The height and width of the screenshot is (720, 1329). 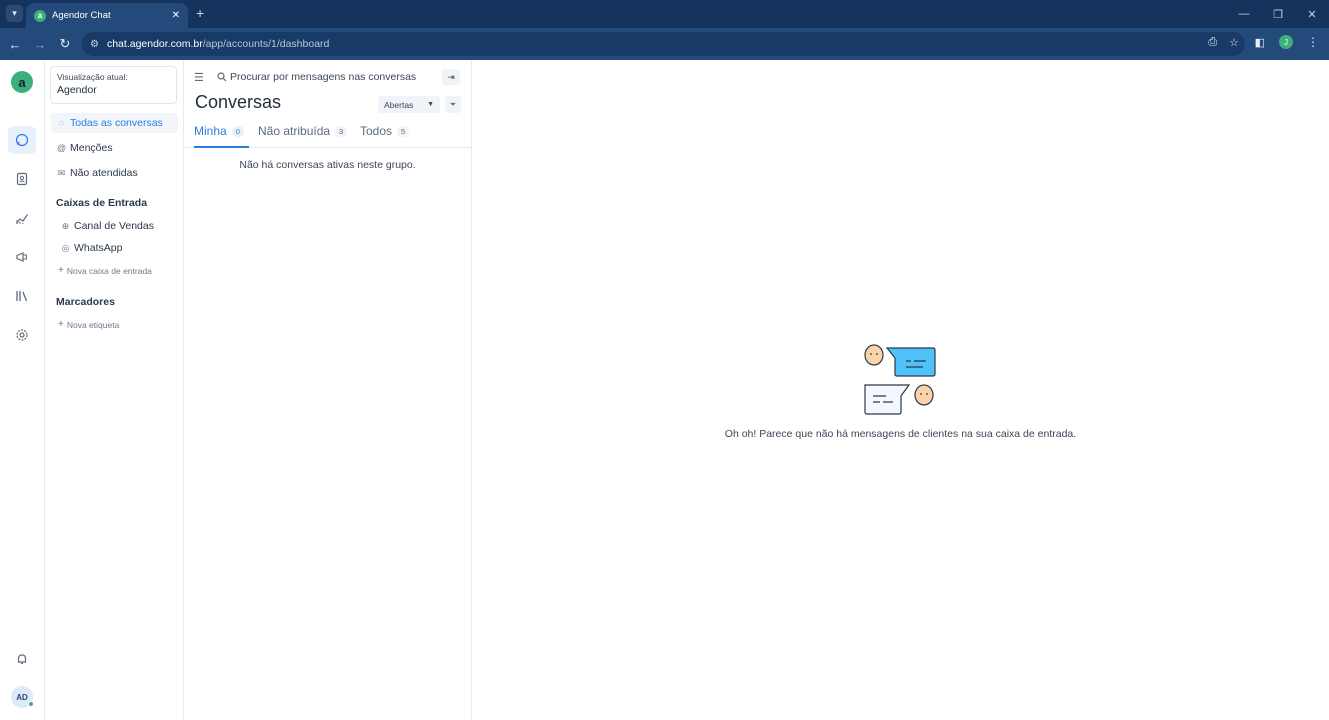 I want to click on tab-count: 5, so click(x=403, y=131).